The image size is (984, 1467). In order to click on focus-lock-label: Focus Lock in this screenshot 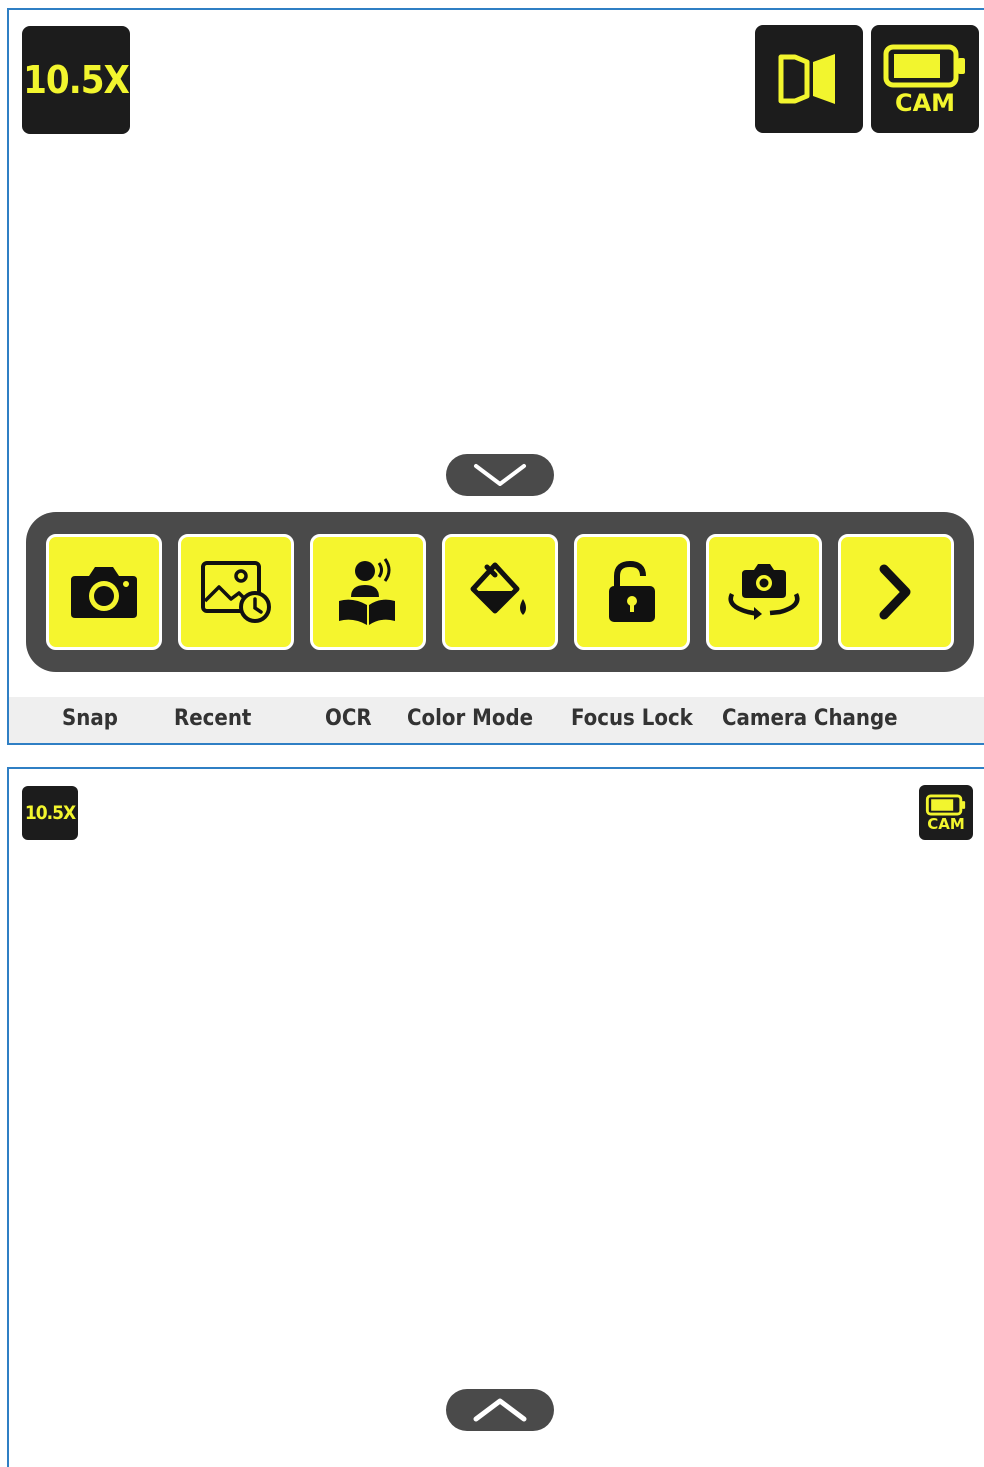, I will do `click(632, 718)`.